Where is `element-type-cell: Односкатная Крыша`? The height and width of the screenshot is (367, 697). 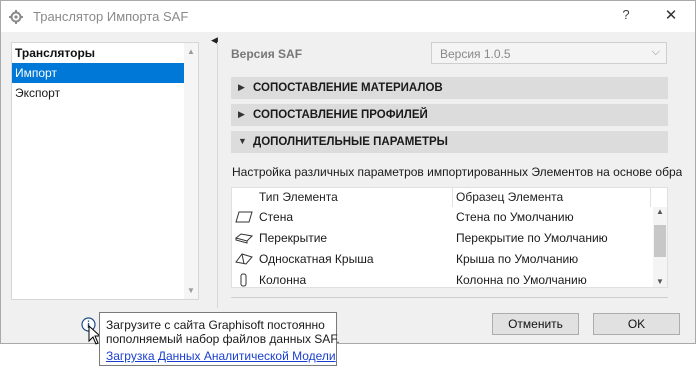 element-type-cell: Односкатная Крыша is located at coordinates (316, 259).